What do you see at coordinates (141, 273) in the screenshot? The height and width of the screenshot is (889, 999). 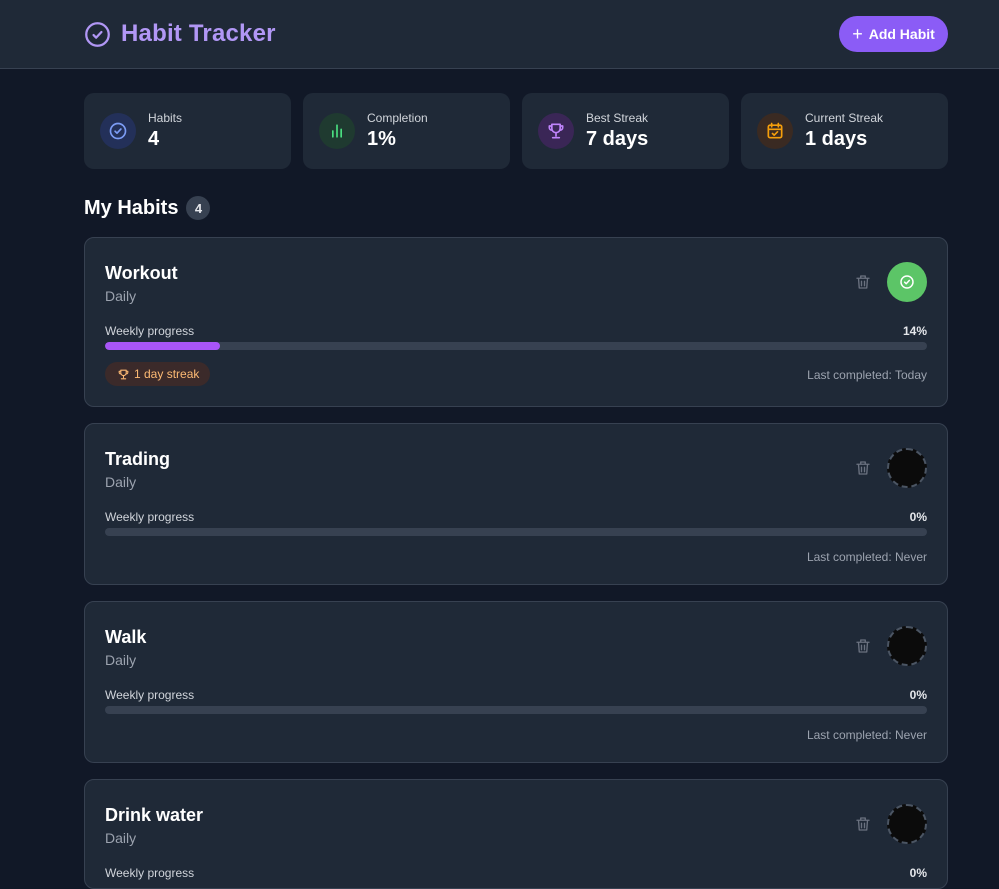 I see `habit-name: Workout` at bounding box center [141, 273].